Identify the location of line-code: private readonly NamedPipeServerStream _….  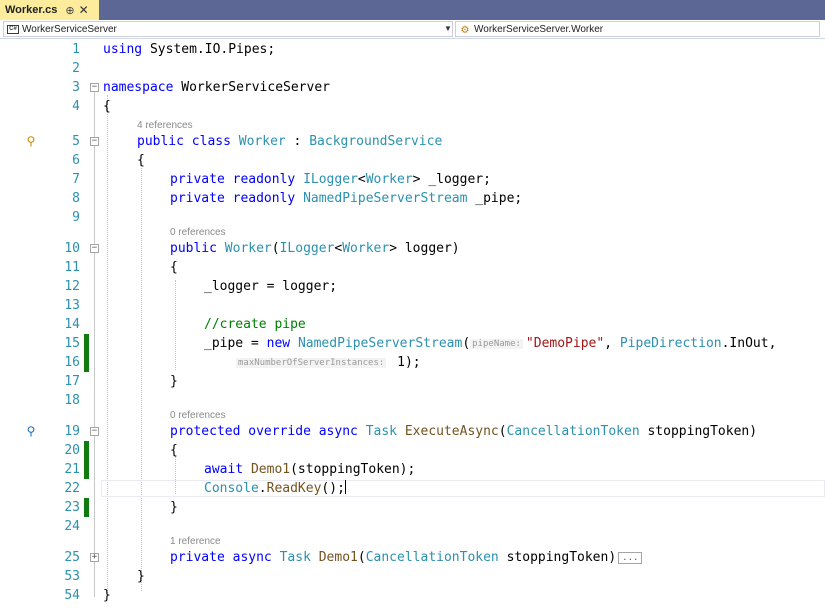
(346, 198).